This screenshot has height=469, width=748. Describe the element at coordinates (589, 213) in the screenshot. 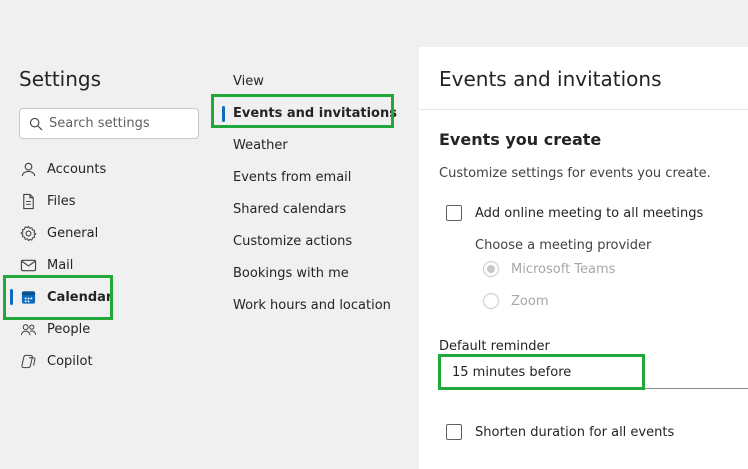

I see `online-meeting-label: Add online meeting to all meetings` at that location.